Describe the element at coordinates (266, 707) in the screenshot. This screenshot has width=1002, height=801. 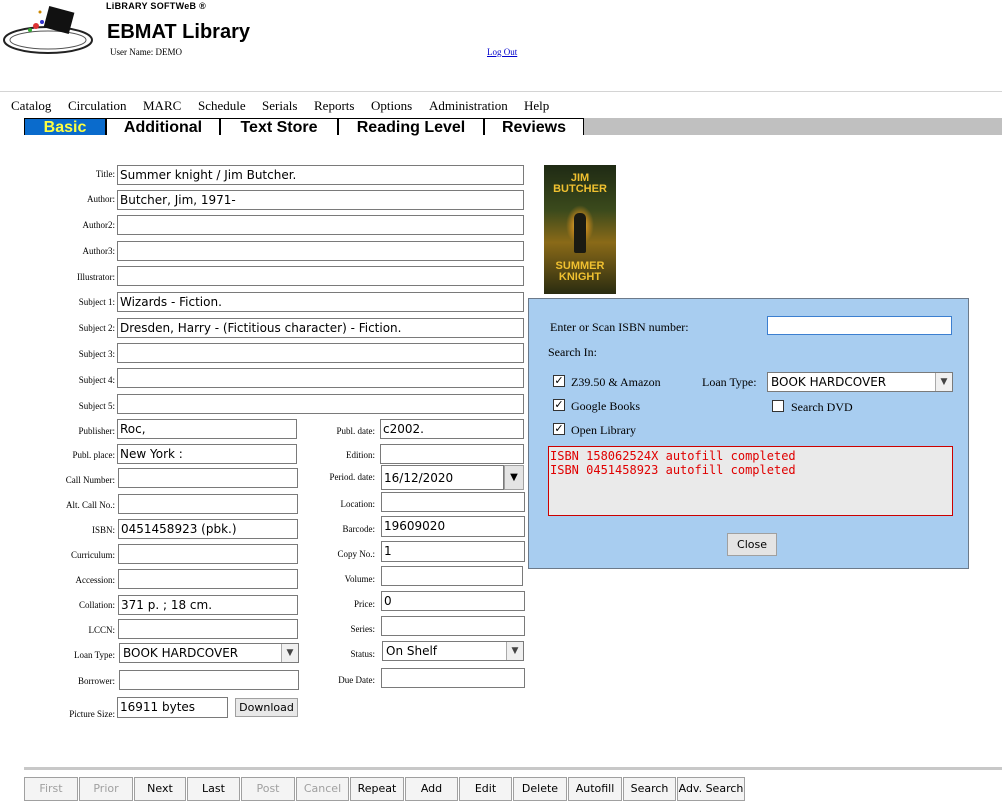
I see `download-button: Download` at that location.